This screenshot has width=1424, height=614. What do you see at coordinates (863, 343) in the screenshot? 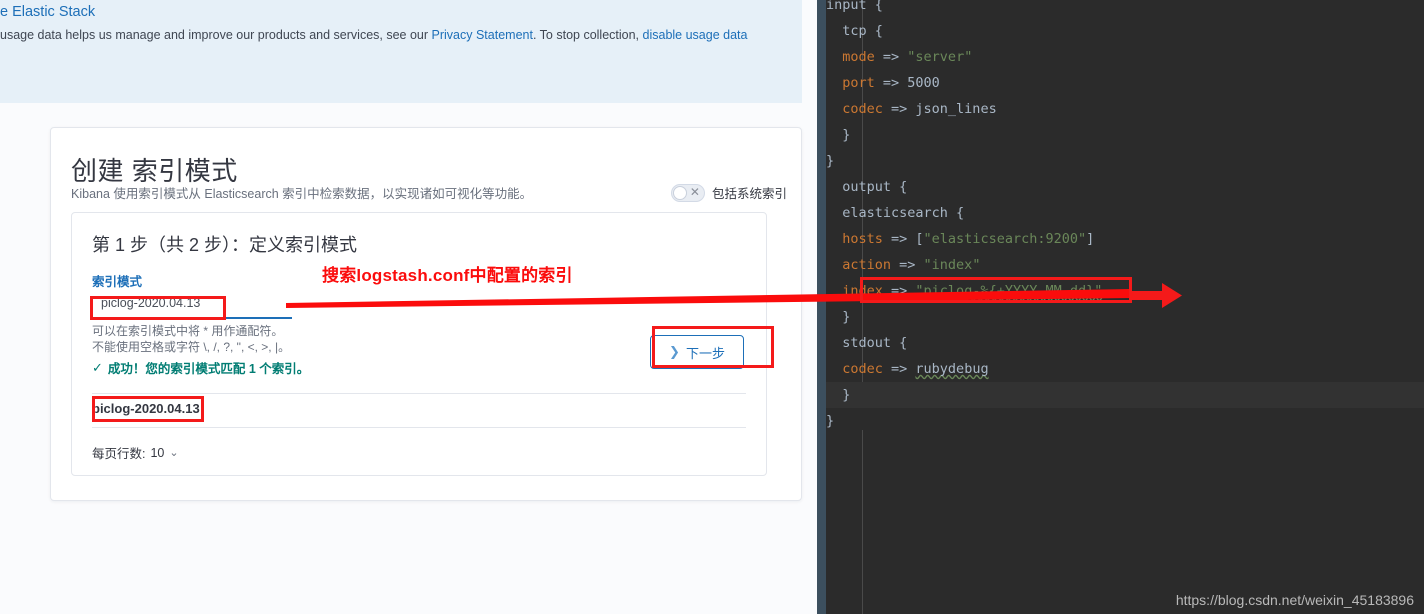
I see `code-line-14: stdout` at bounding box center [863, 343].